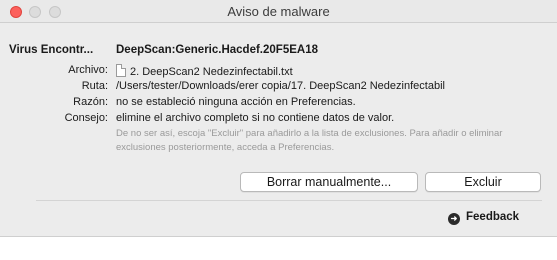 Image resolution: width=557 pixels, height=260 pixels. What do you see at coordinates (454, 219) in the screenshot?
I see `arrow-circle-icon: ➜` at bounding box center [454, 219].